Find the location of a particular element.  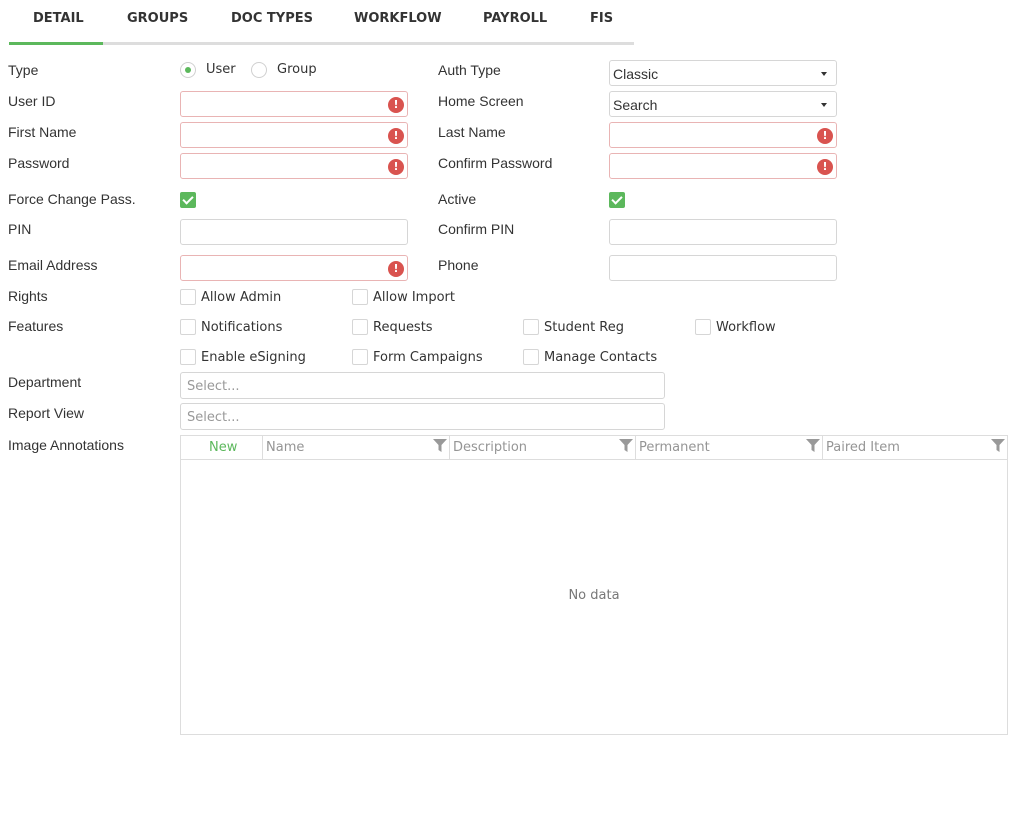

active-label: Active is located at coordinates (457, 199).